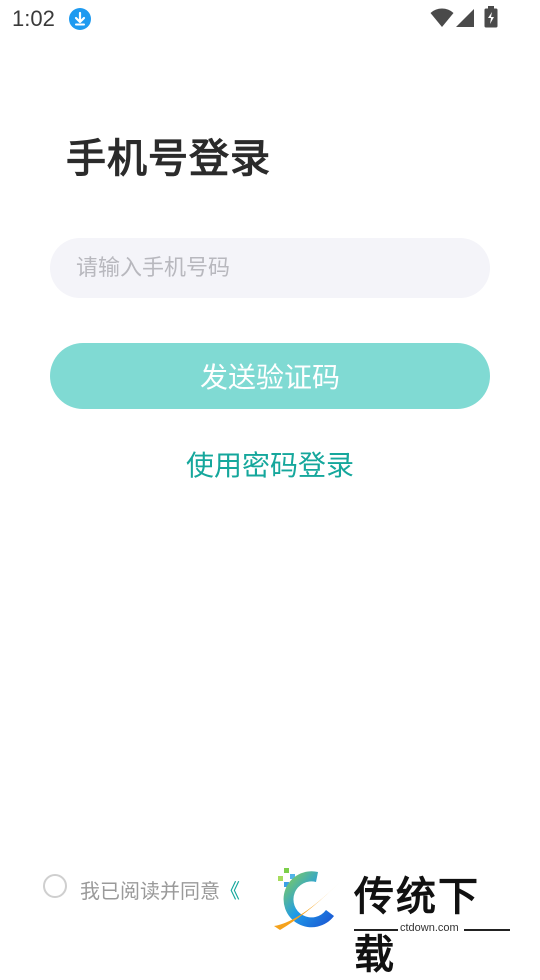 The width and height of the screenshot is (540, 980). I want to click on watermark-url: ctdown.com, so click(429, 928).